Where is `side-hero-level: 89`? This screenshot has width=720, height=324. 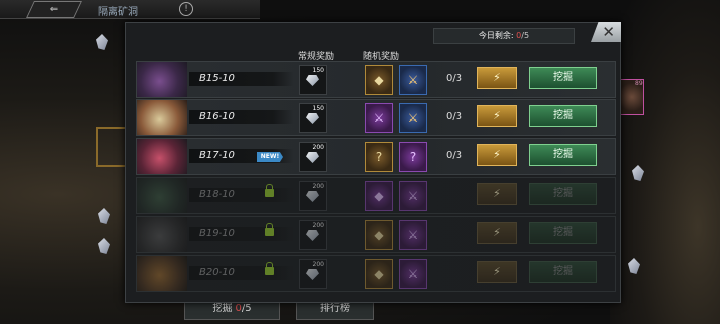
side-hero-level: 89 is located at coordinates (639, 83).